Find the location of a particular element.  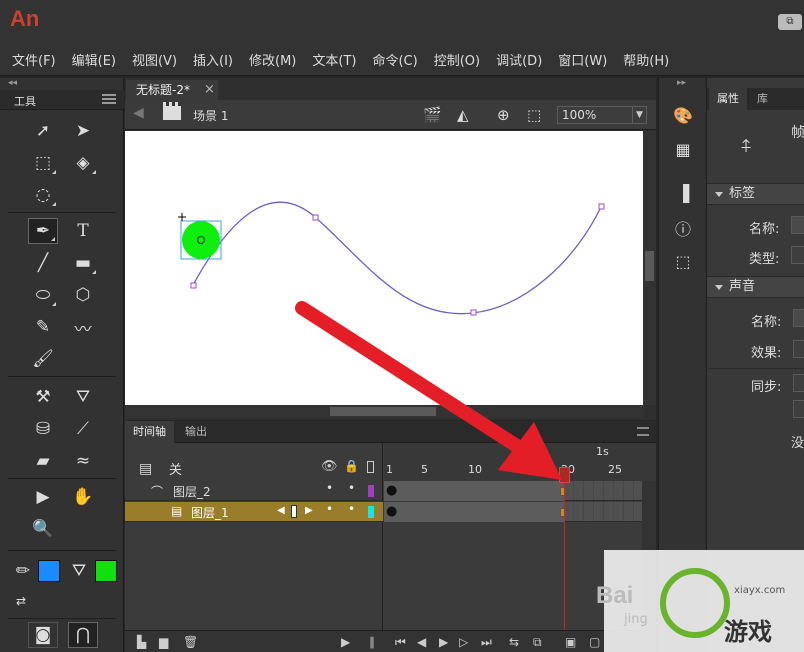

menu-insert: 插入(I) is located at coordinates (213, 59).